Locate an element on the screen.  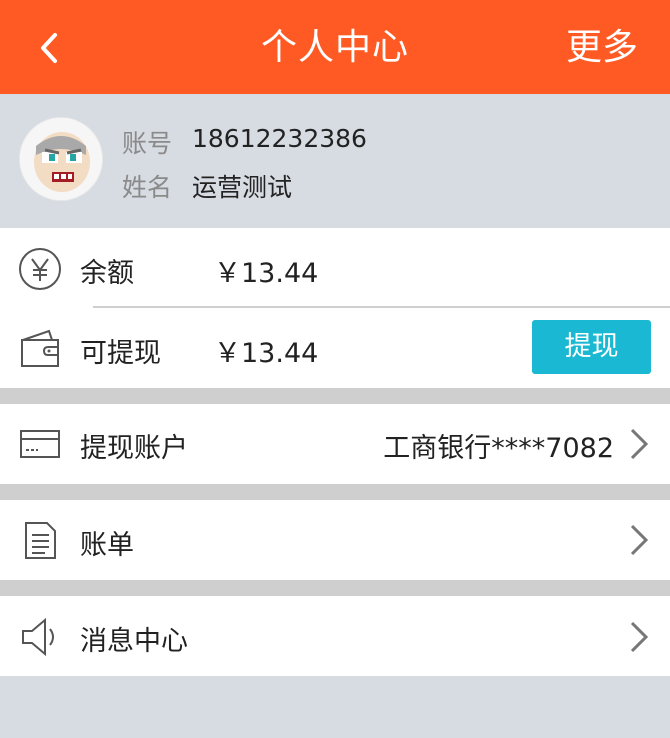
name-label: 姓名 is located at coordinates (147, 187).